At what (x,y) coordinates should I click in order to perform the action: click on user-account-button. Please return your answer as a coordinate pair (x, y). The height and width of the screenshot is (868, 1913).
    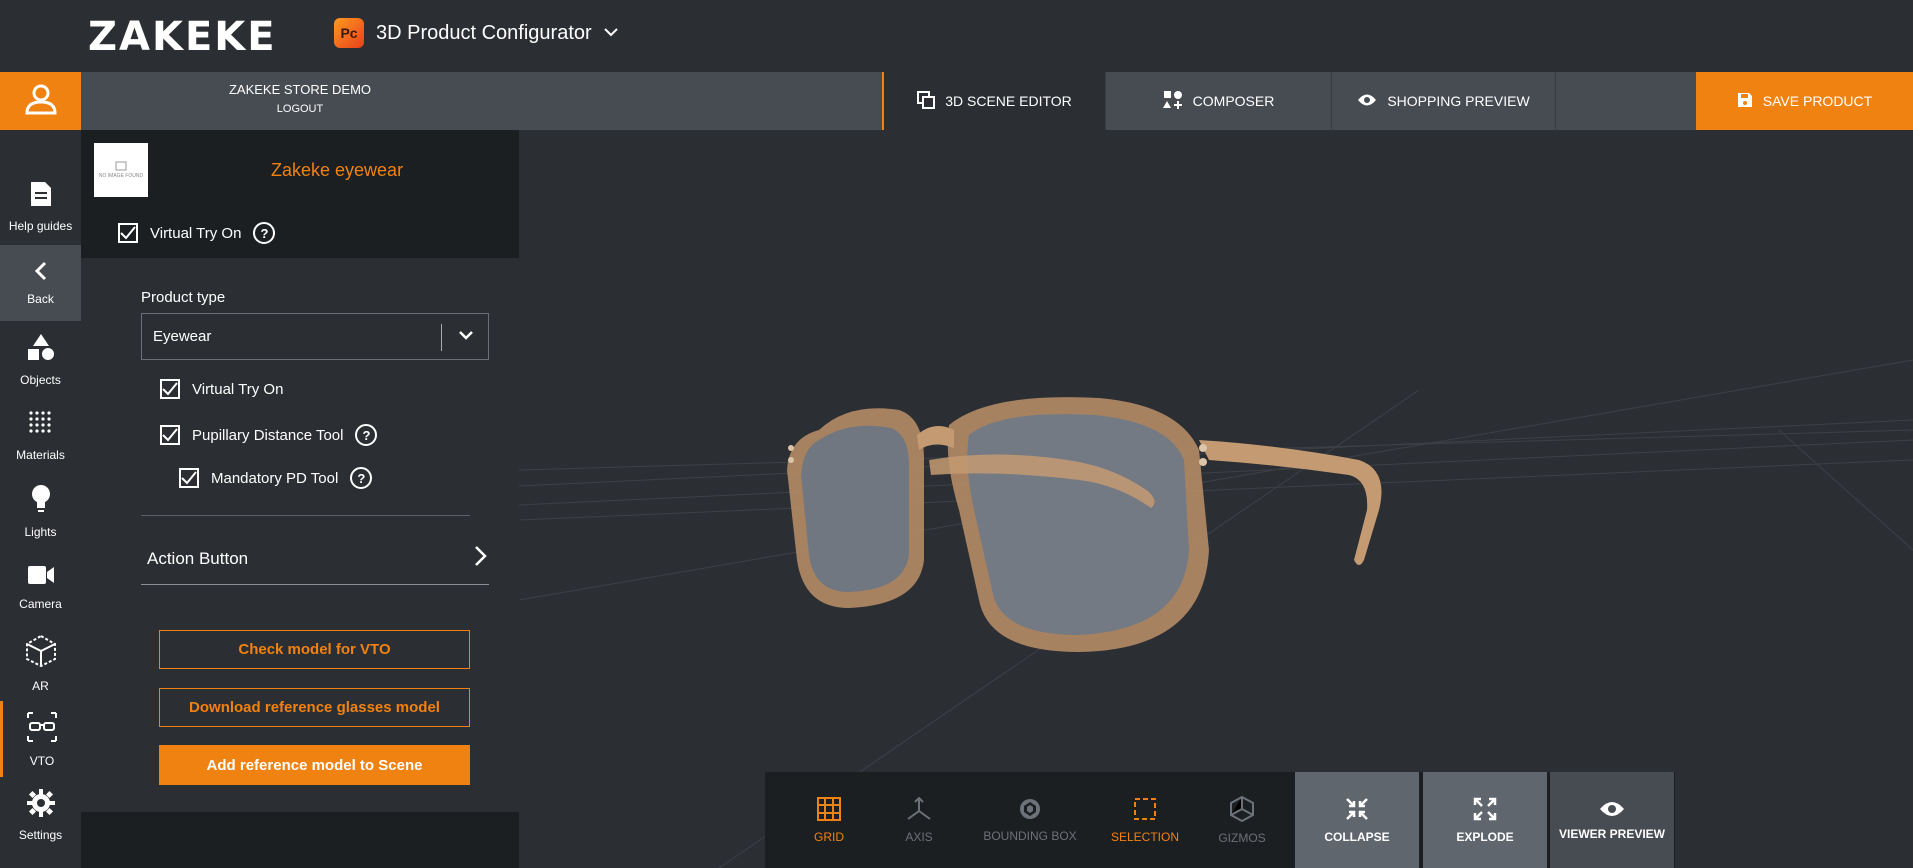
    Looking at the image, I should click on (45, 101).